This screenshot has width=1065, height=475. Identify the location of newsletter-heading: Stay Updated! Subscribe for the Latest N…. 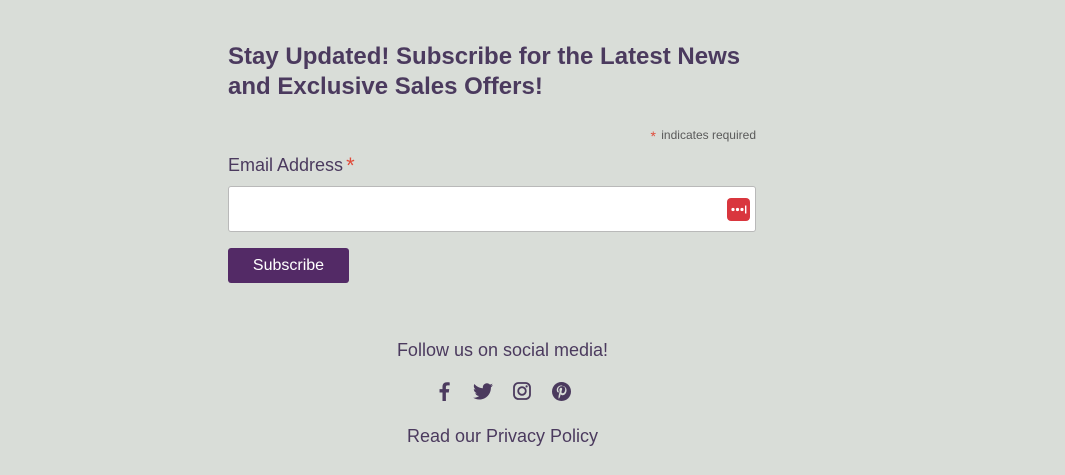
(484, 71).